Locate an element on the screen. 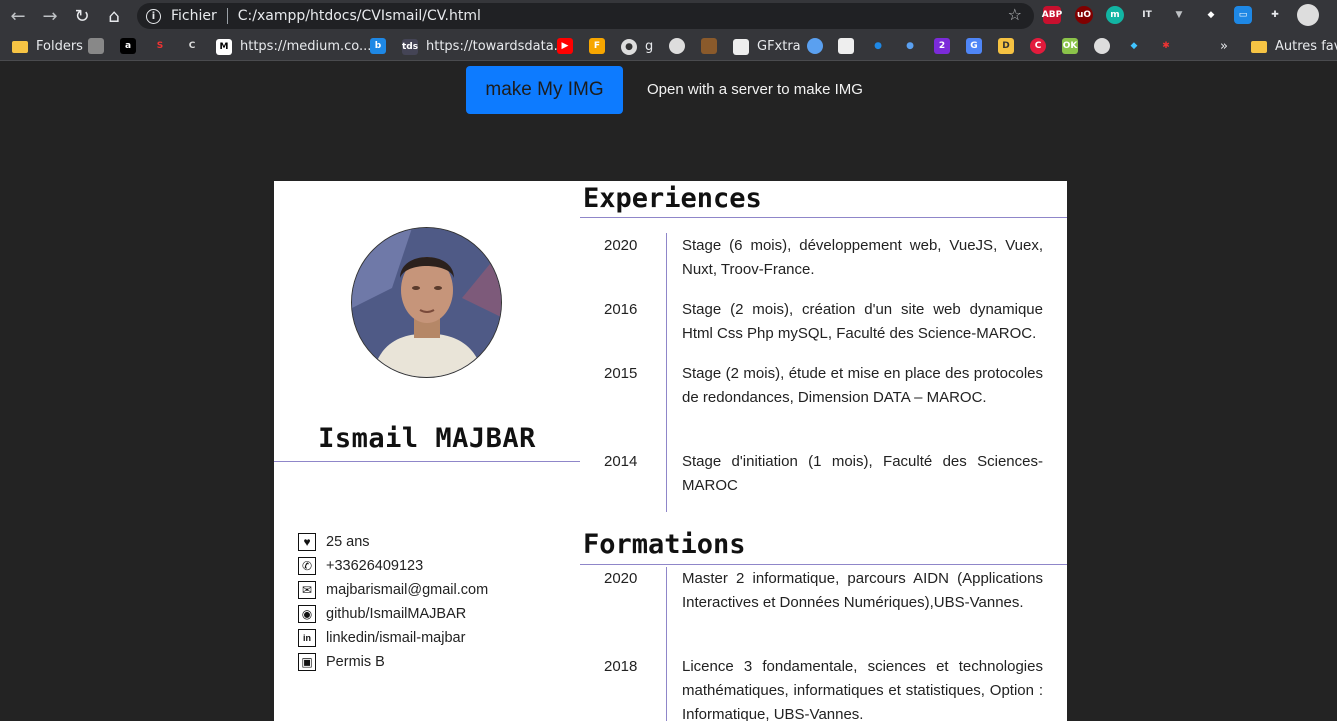 Image resolution: width=1337 pixels, height=721 pixels. bookmark-g: ● g is located at coordinates (637, 46).